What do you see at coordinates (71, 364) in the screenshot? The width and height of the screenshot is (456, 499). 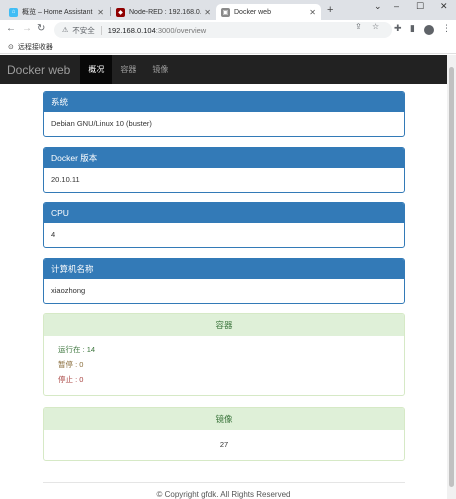 I see `containers-paused: 暂停 : 0` at bounding box center [71, 364].